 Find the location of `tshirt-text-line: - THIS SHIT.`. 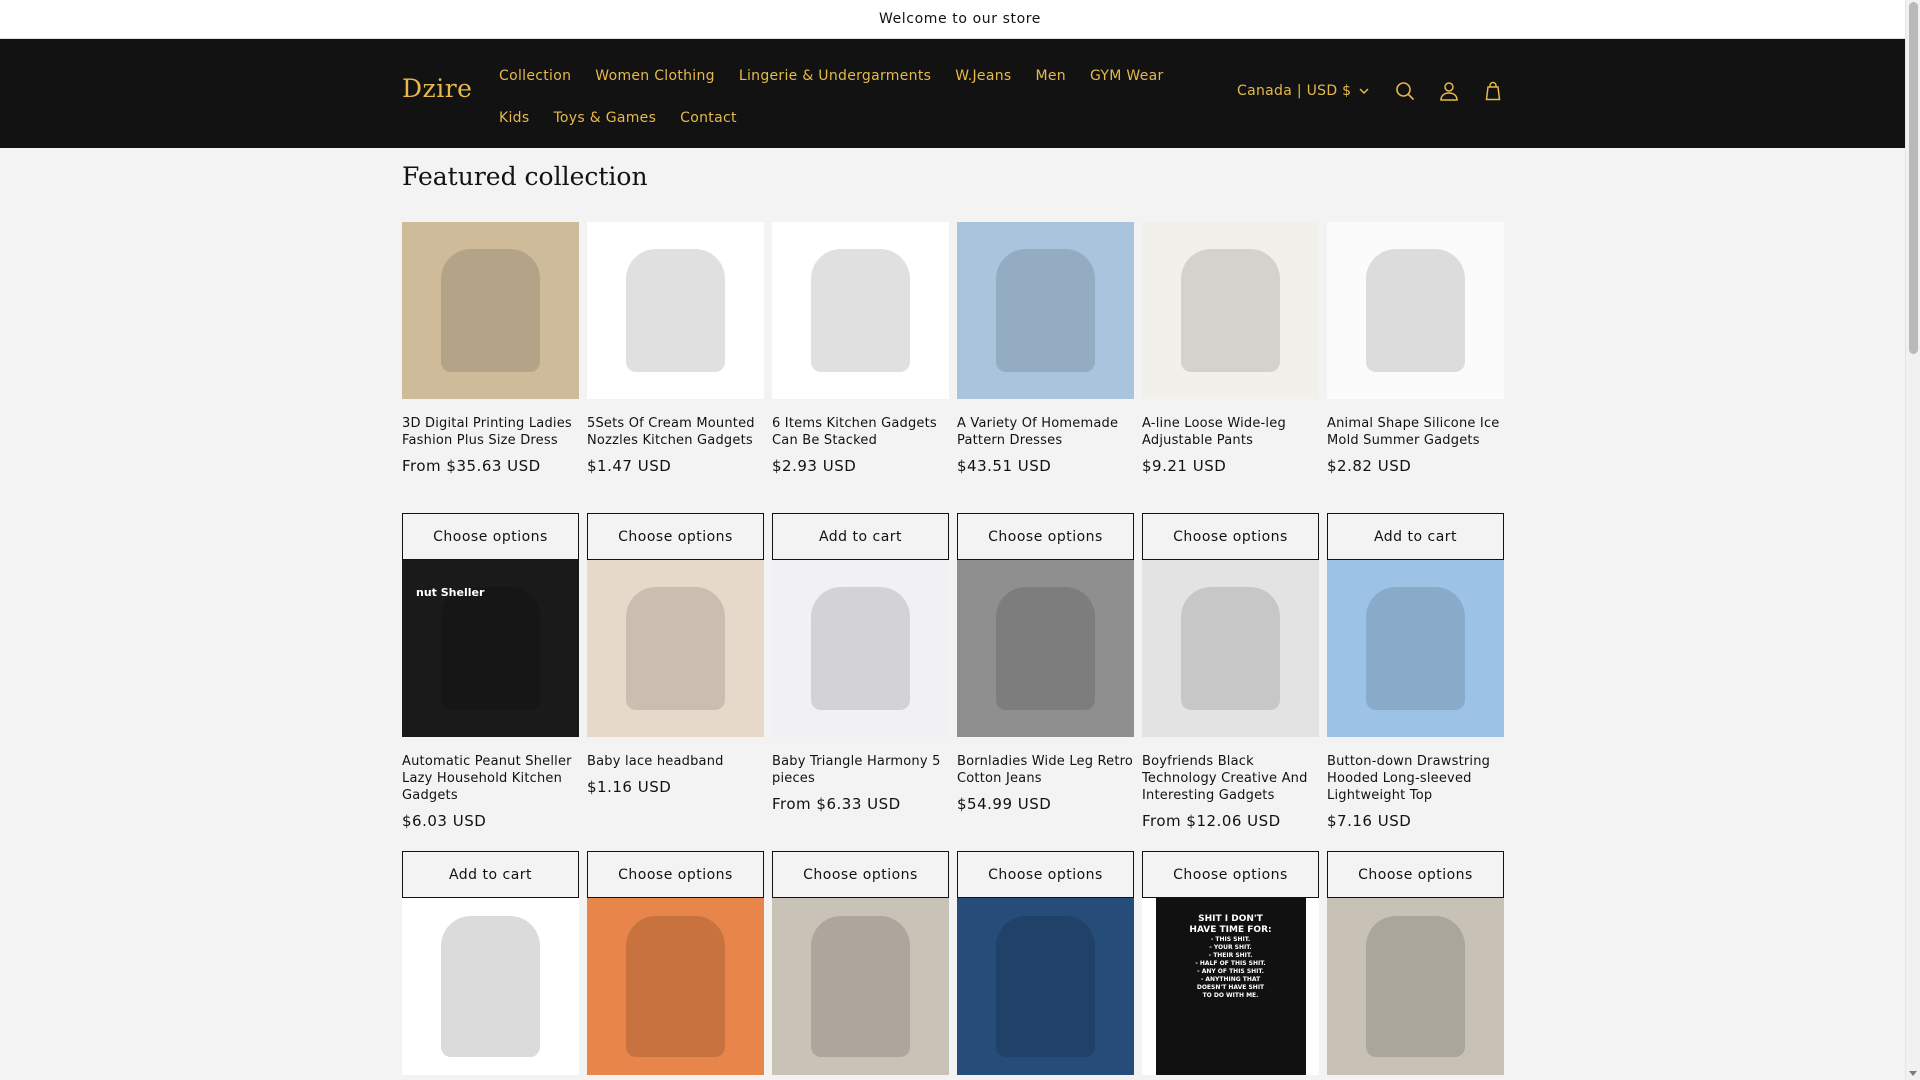

tshirt-text-line: - THIS SHIT. is located at coordinates (1230, 939).